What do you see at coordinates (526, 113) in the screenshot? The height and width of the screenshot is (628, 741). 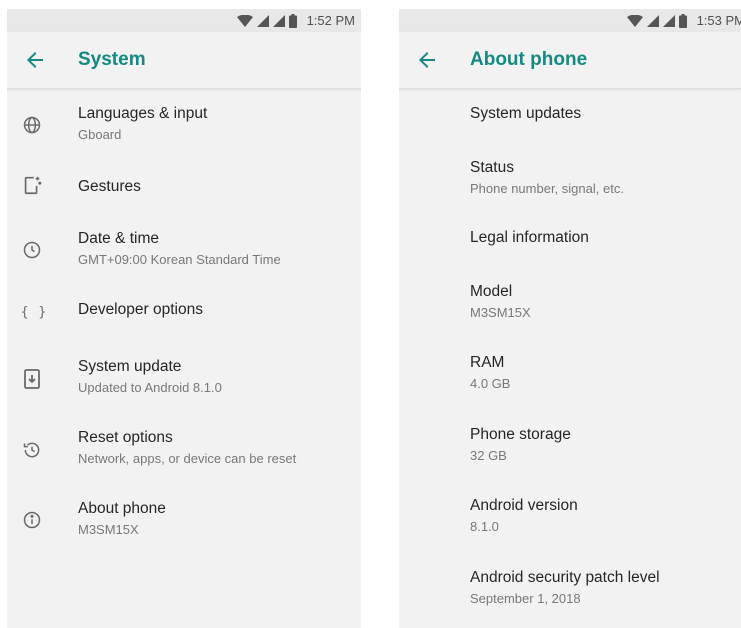 I see `setting-title: System updates` at bounding box center [526, 113].